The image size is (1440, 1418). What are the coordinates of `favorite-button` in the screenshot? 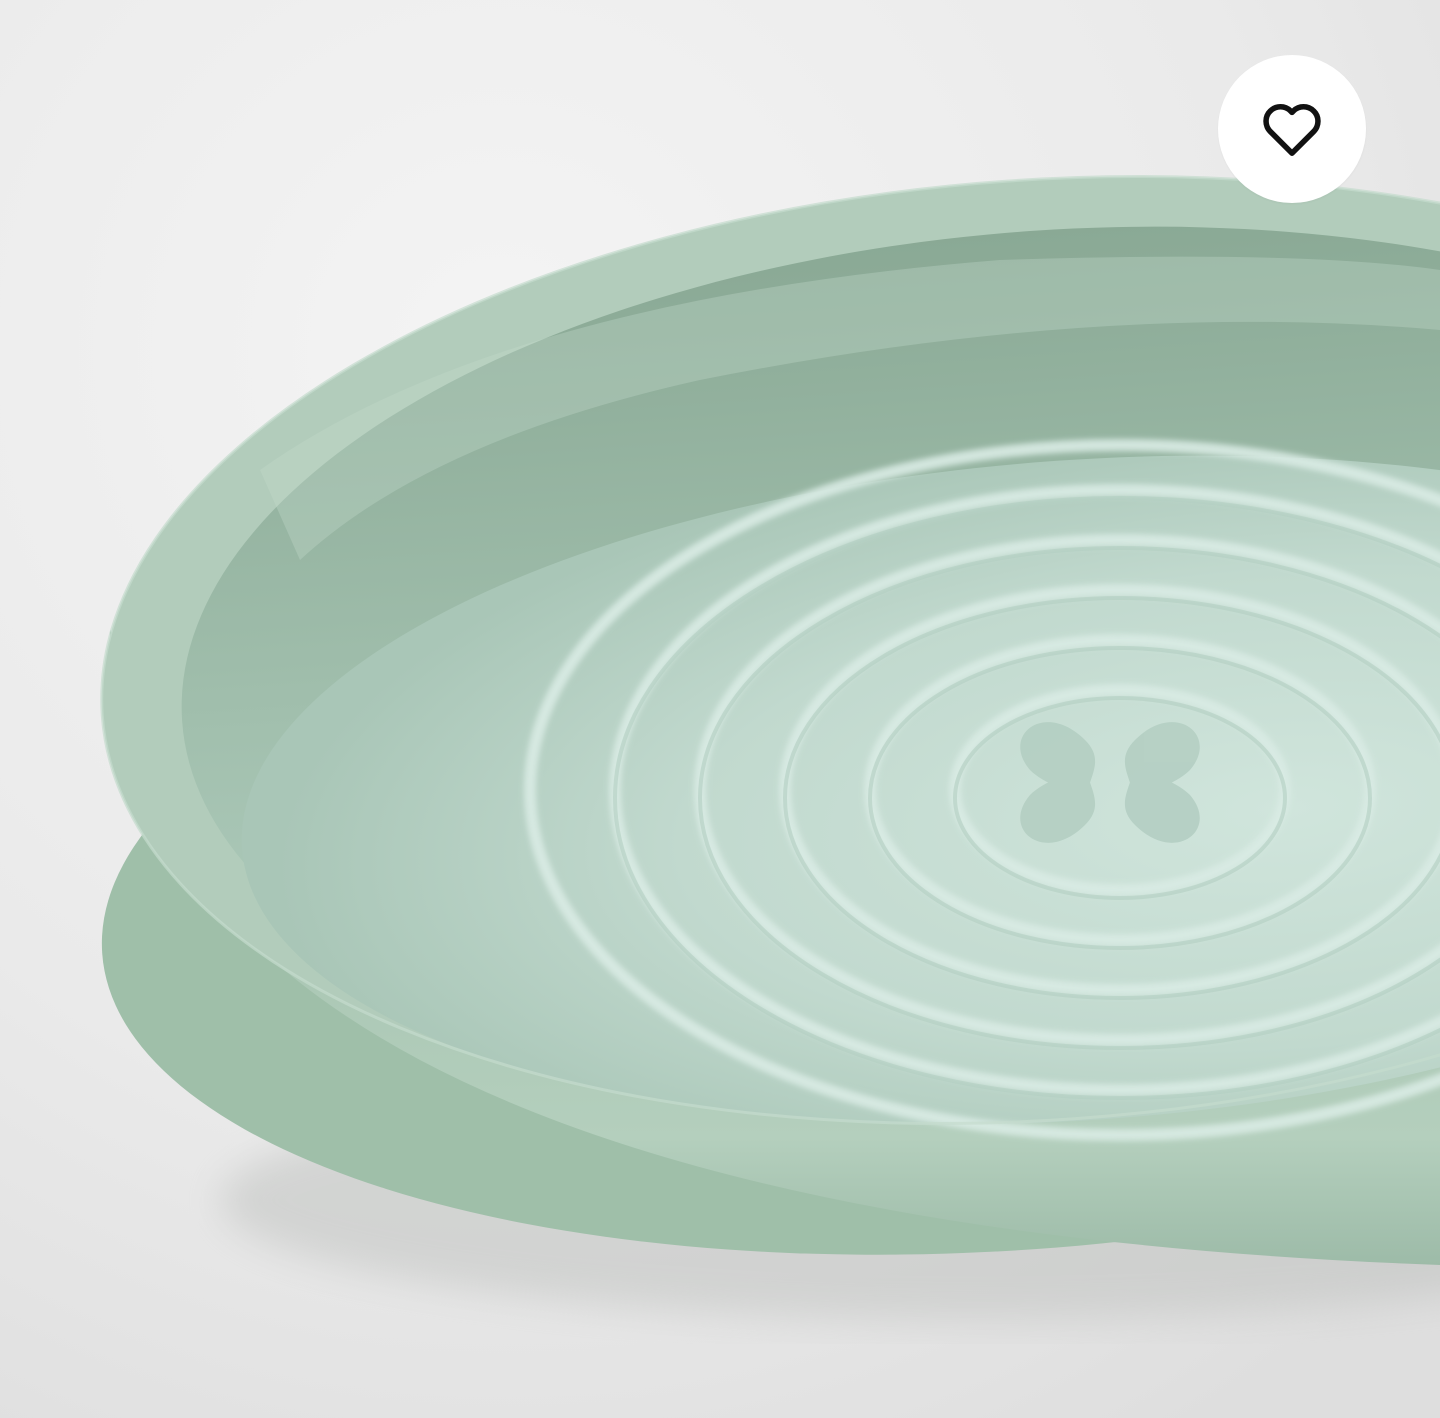 It's located at (1292, 129).